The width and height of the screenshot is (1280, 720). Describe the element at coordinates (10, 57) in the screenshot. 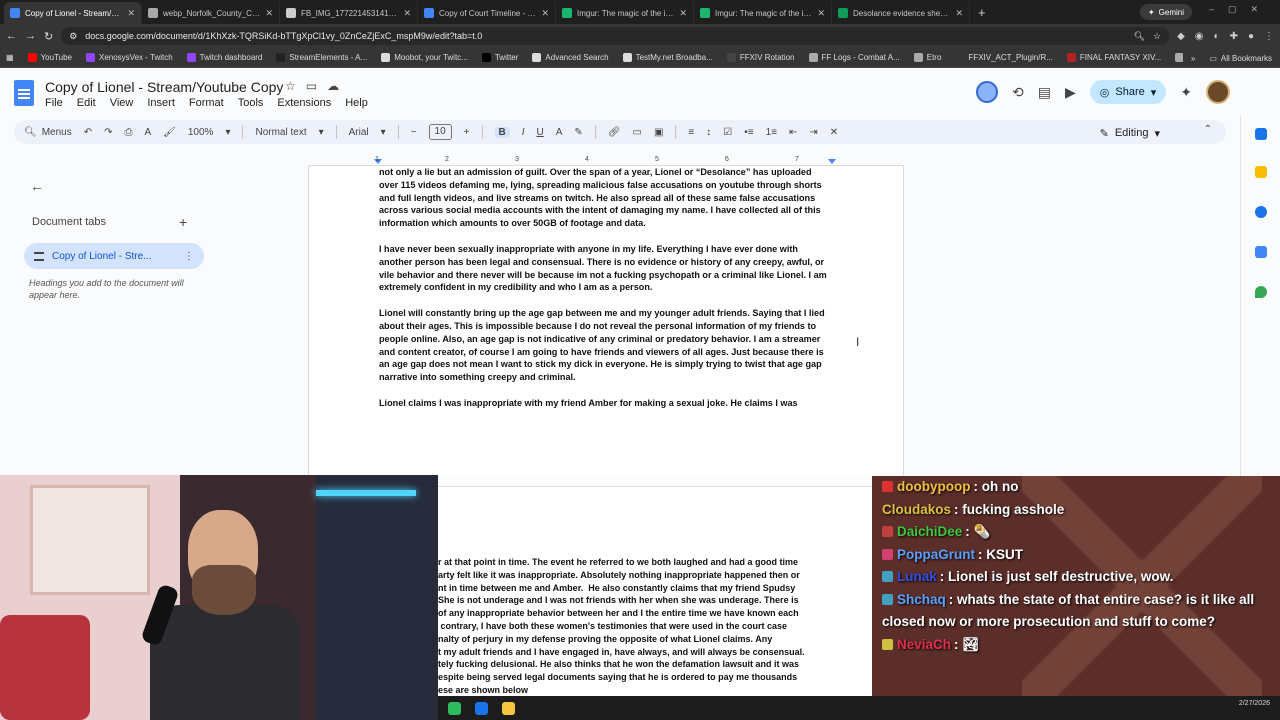

I see `apps-grid-icon: ▦` at that location.